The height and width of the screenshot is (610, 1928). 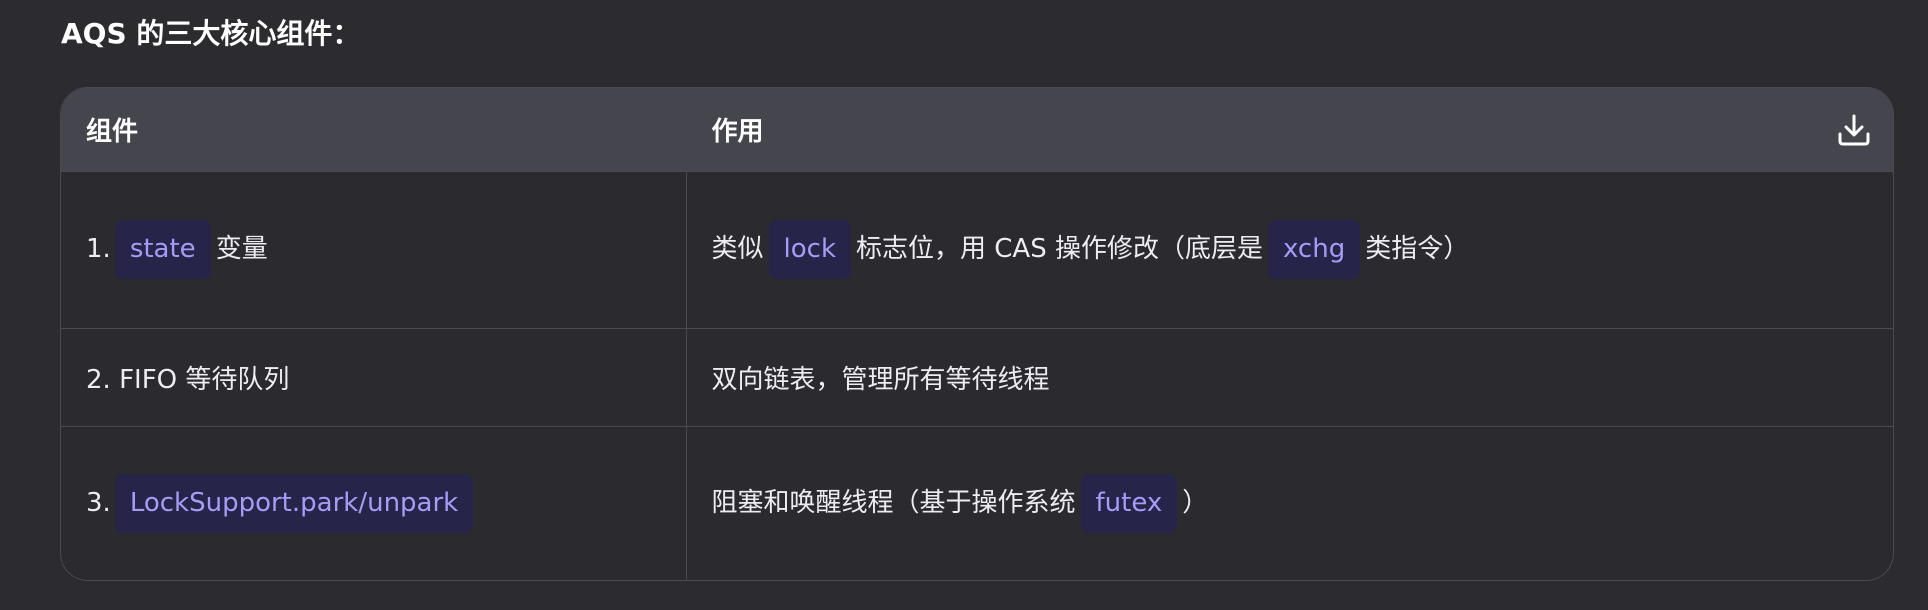 I want to click on row1-index: 1., so click(x=98, y=249).